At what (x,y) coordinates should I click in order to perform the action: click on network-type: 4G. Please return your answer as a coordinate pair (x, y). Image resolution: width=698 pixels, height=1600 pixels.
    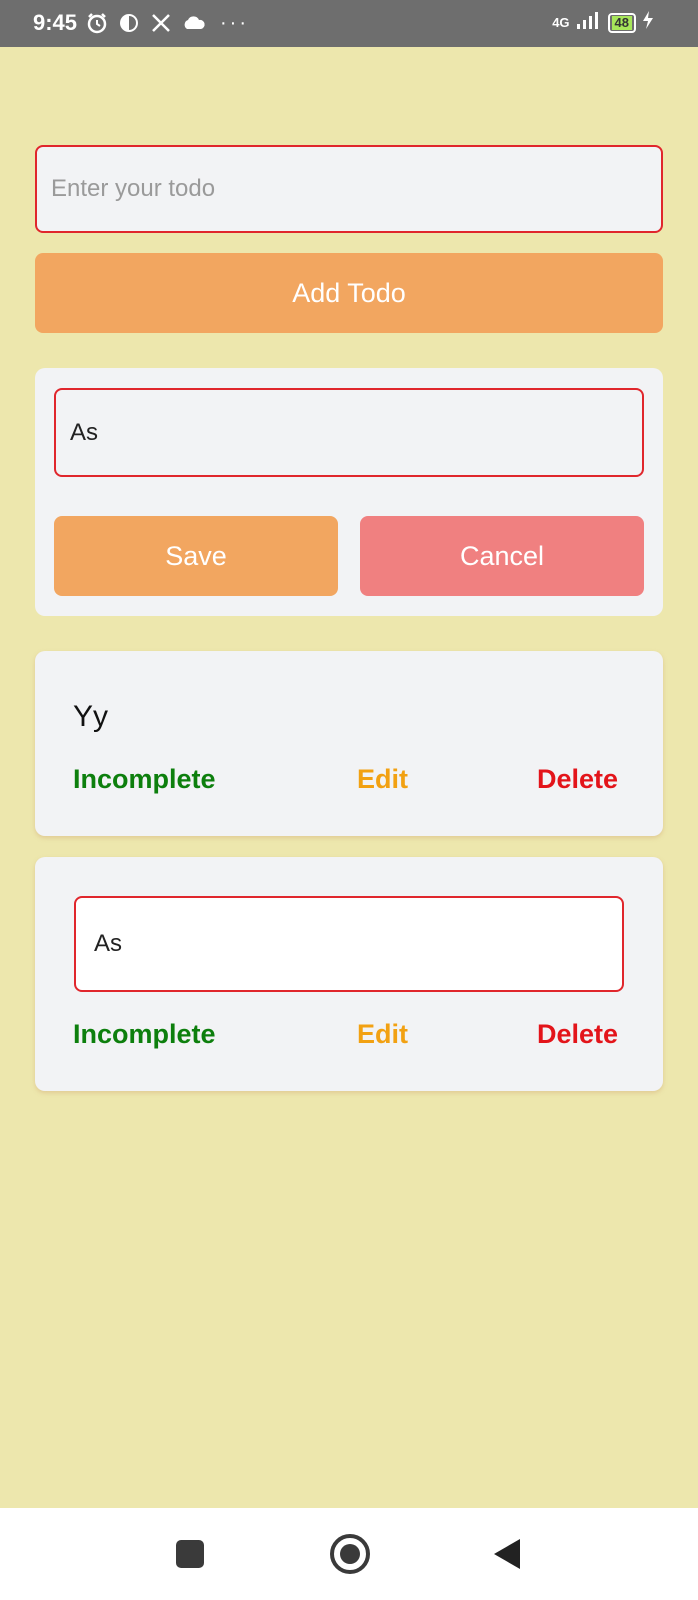
    Looking at the image, I should click on (561, 22).